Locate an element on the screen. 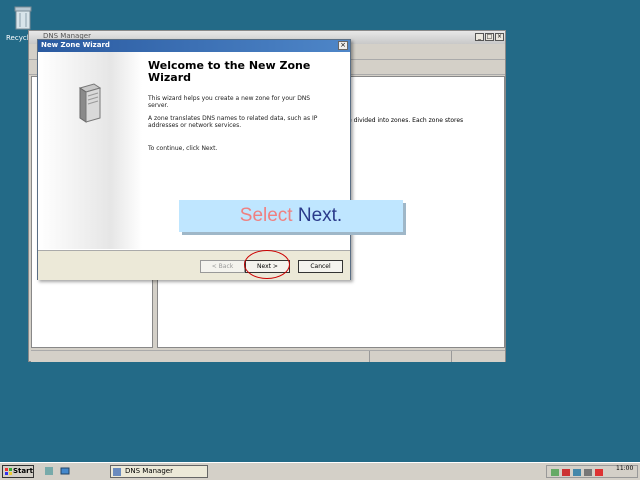 The image size is (640, 480). instruction-target: Next. is located at coordinates (320, 215).